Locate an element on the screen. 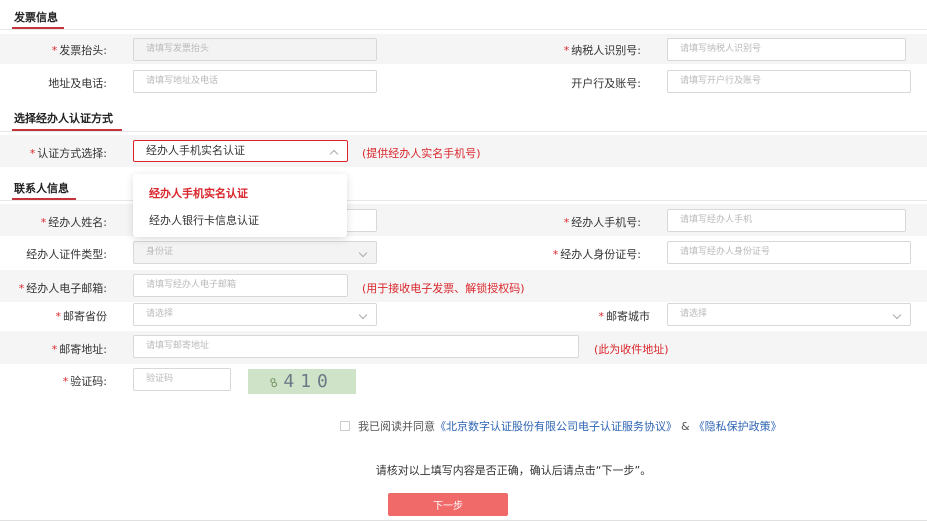 Image resolution: width=927 pixels, height=522 pixels. contact-name-label: * 经办人姓名: is located at coordinates (73, 222).